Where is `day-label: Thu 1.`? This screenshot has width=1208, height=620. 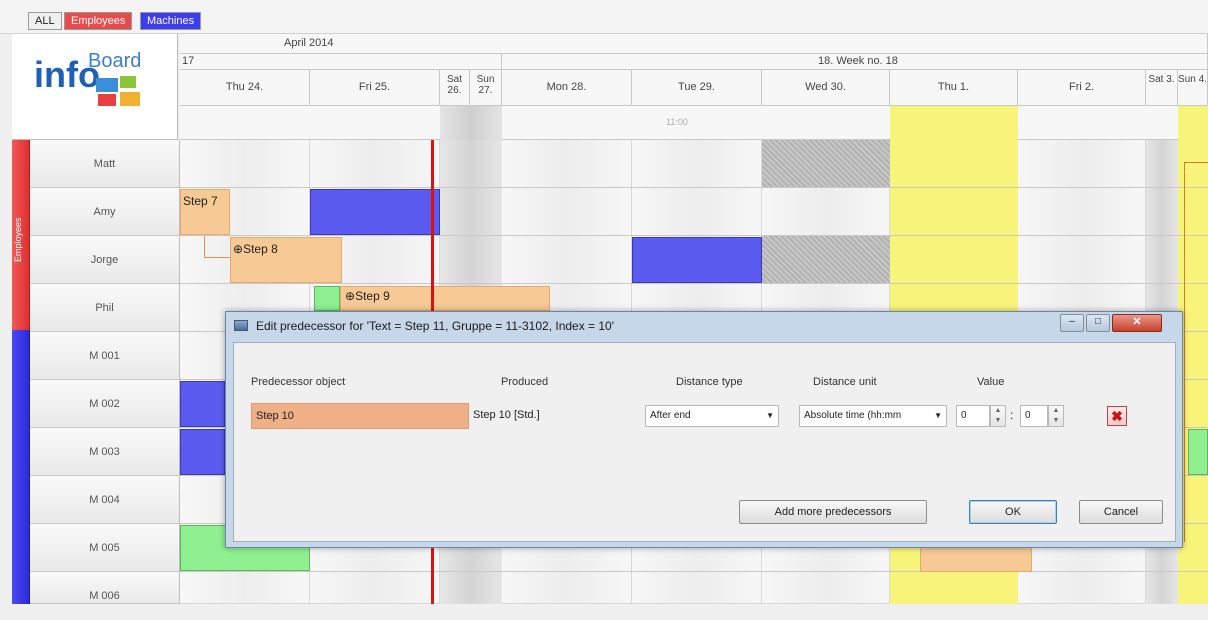
day-label: Thu 1. is located at coordinates (953, 87).